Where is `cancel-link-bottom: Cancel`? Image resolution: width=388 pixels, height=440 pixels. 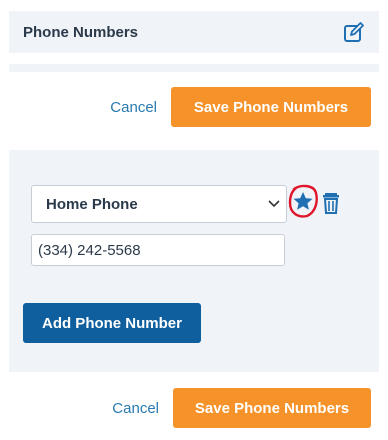 cancel-link-bottom: Cancel is located at coordinates (135, 408).